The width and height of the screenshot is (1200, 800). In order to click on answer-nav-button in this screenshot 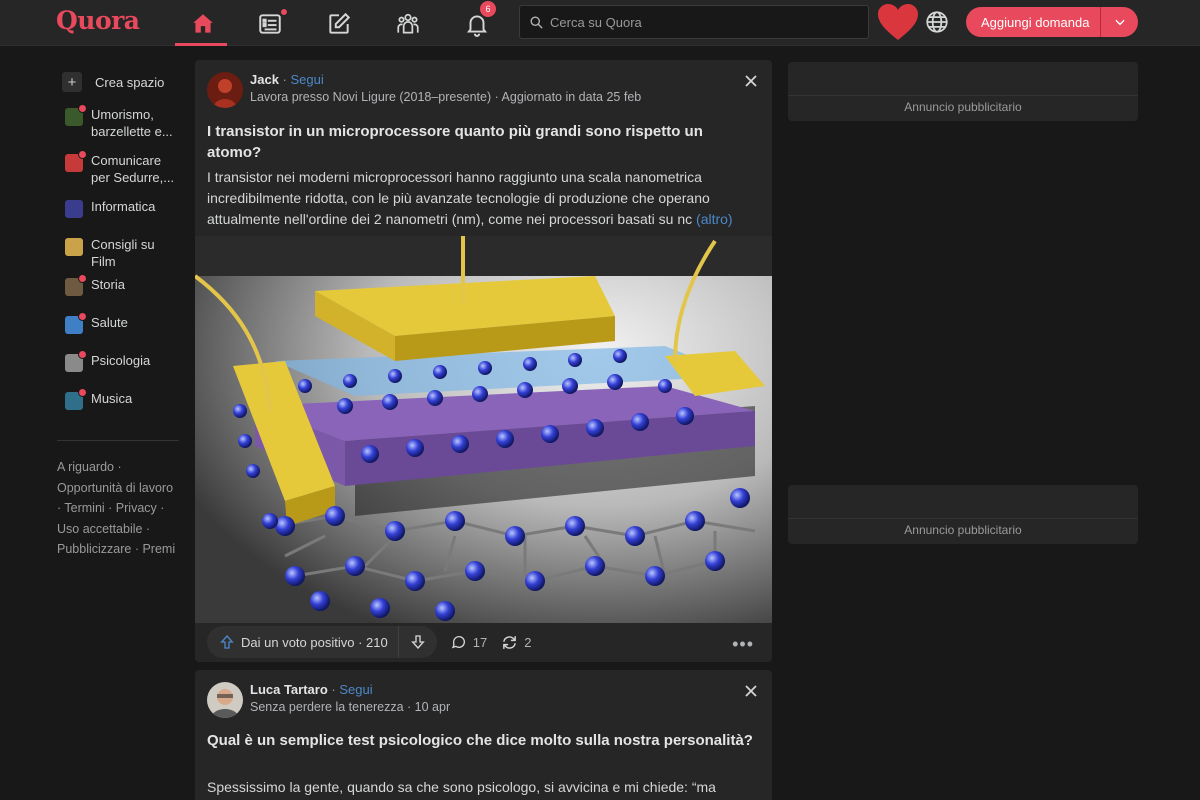, I will do `click(339, 24)`.